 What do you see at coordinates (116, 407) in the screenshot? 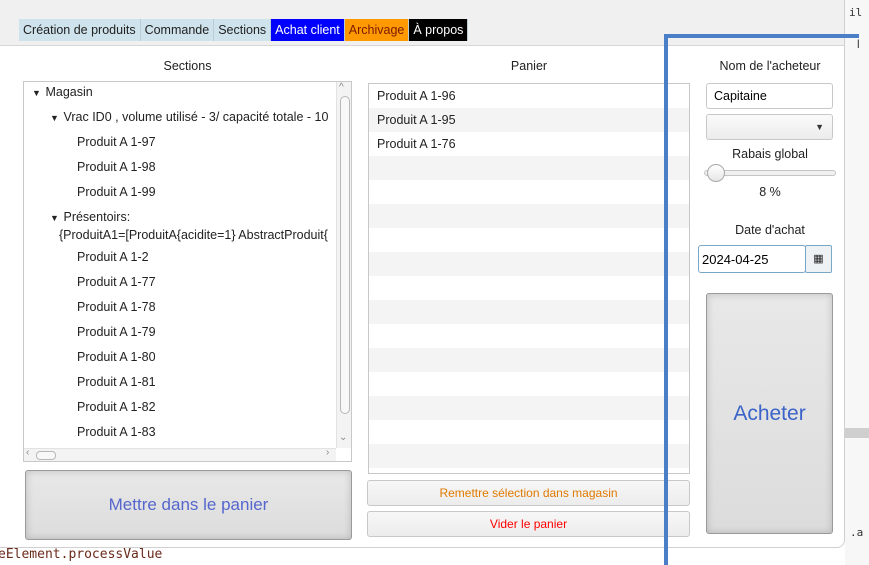
I see `tree-item-label: Produit A 1-82` at bounding box center [116, 407].